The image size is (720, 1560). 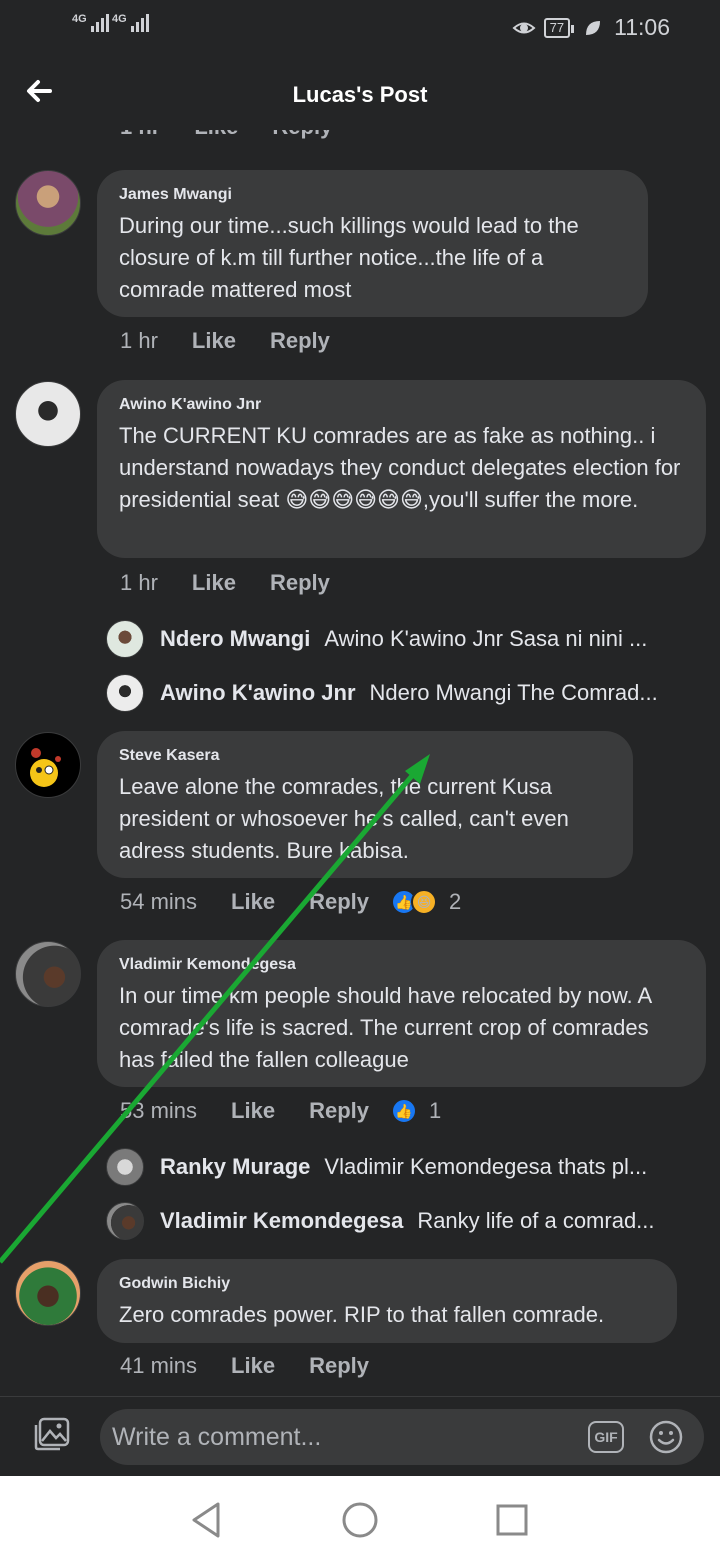 I want to click on comment-author: Awino K'awino Jnr, so click(x=401, y=405).